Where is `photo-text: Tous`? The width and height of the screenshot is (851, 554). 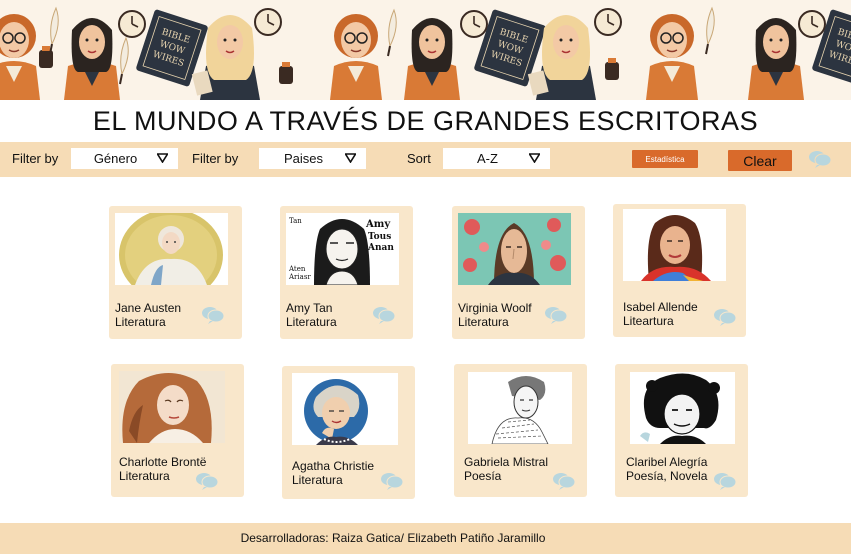
photo-text: Tous is located at coordinates (379, 237).